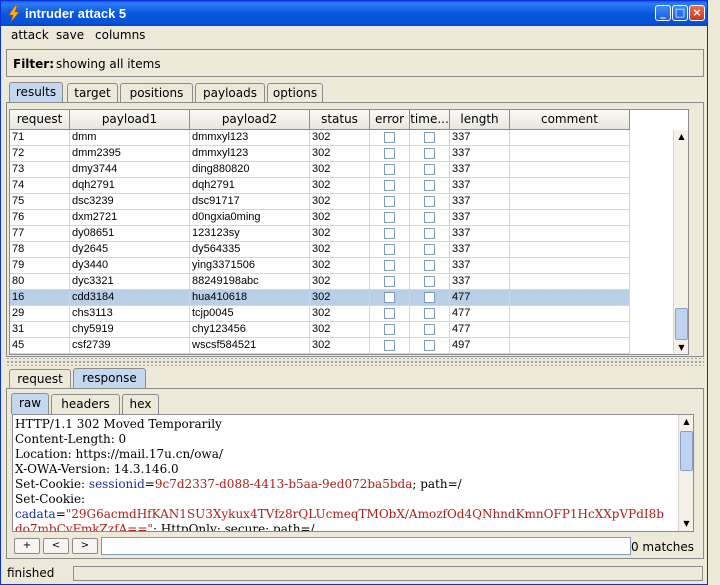  What do you see at coordinates (40, 218) in the screenshot?
I see `cell-request: 76` at bounding box center [40, 218].